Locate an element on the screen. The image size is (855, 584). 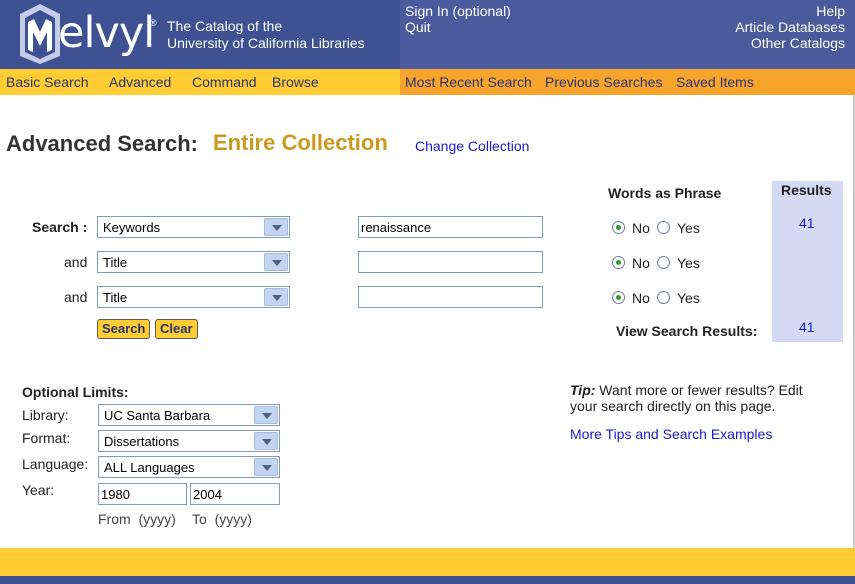
year-from-input: 1980 is located at coordinates (142, 494).